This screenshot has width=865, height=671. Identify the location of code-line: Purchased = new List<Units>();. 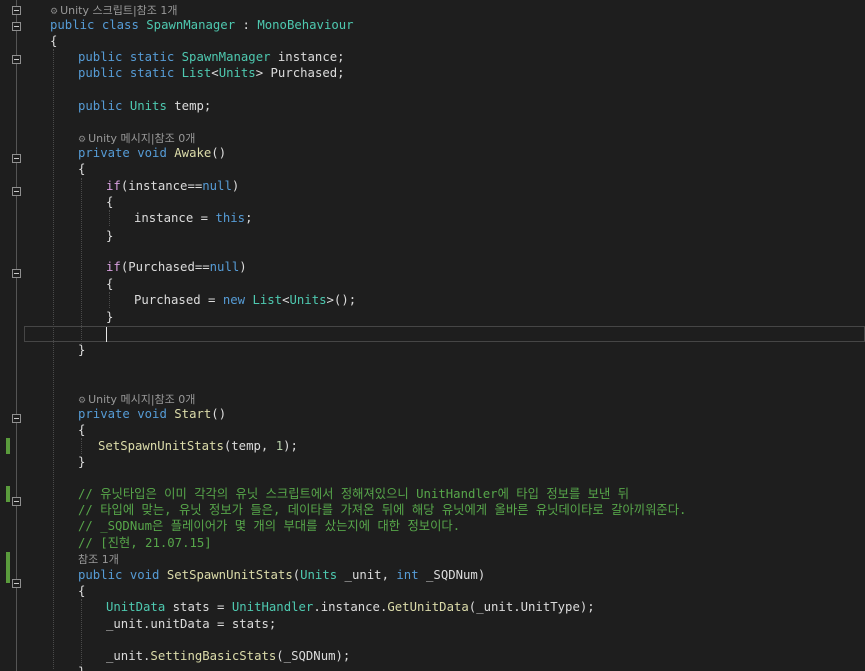
(245, 300).